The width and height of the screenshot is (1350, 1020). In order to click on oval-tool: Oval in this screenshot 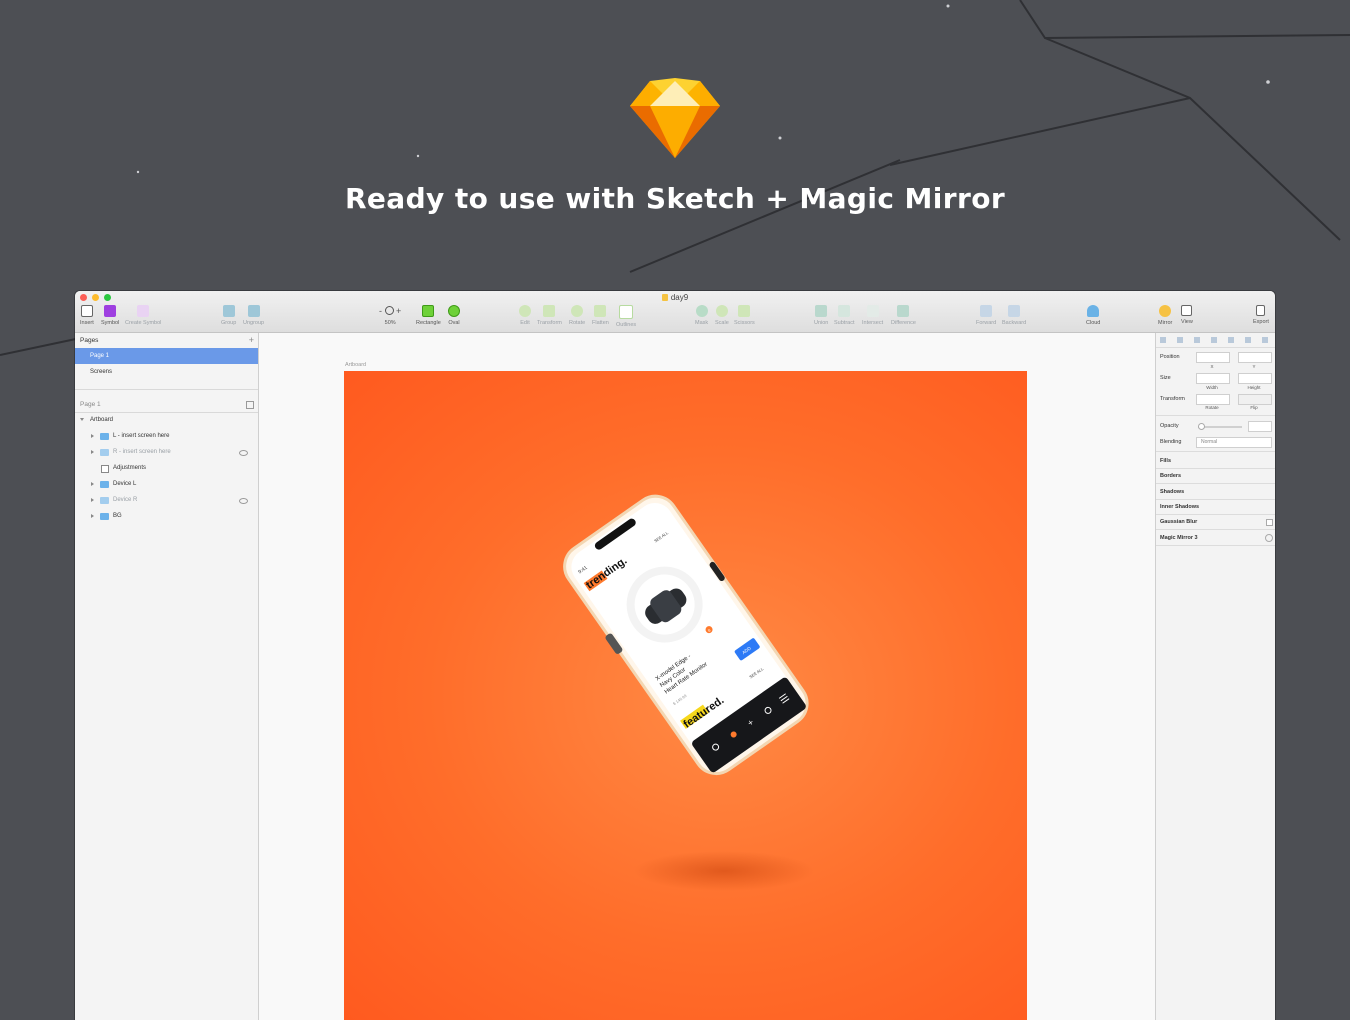, I will do `click(454, 315)`.